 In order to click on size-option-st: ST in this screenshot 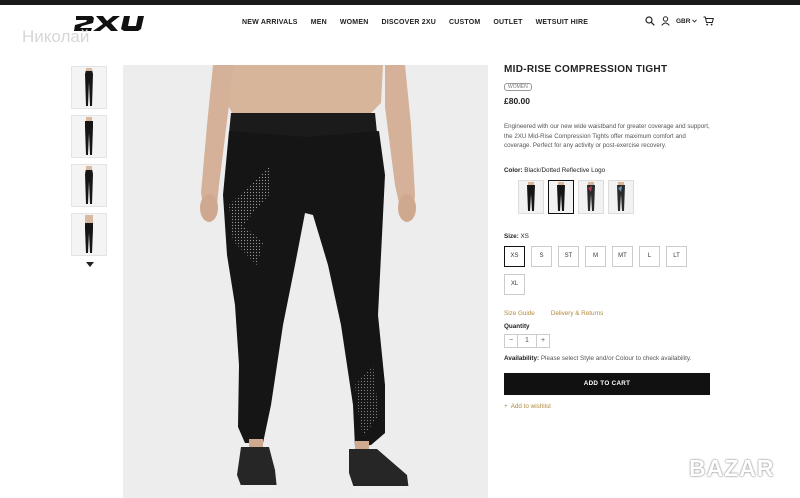, I will do `click(568, 256)`.